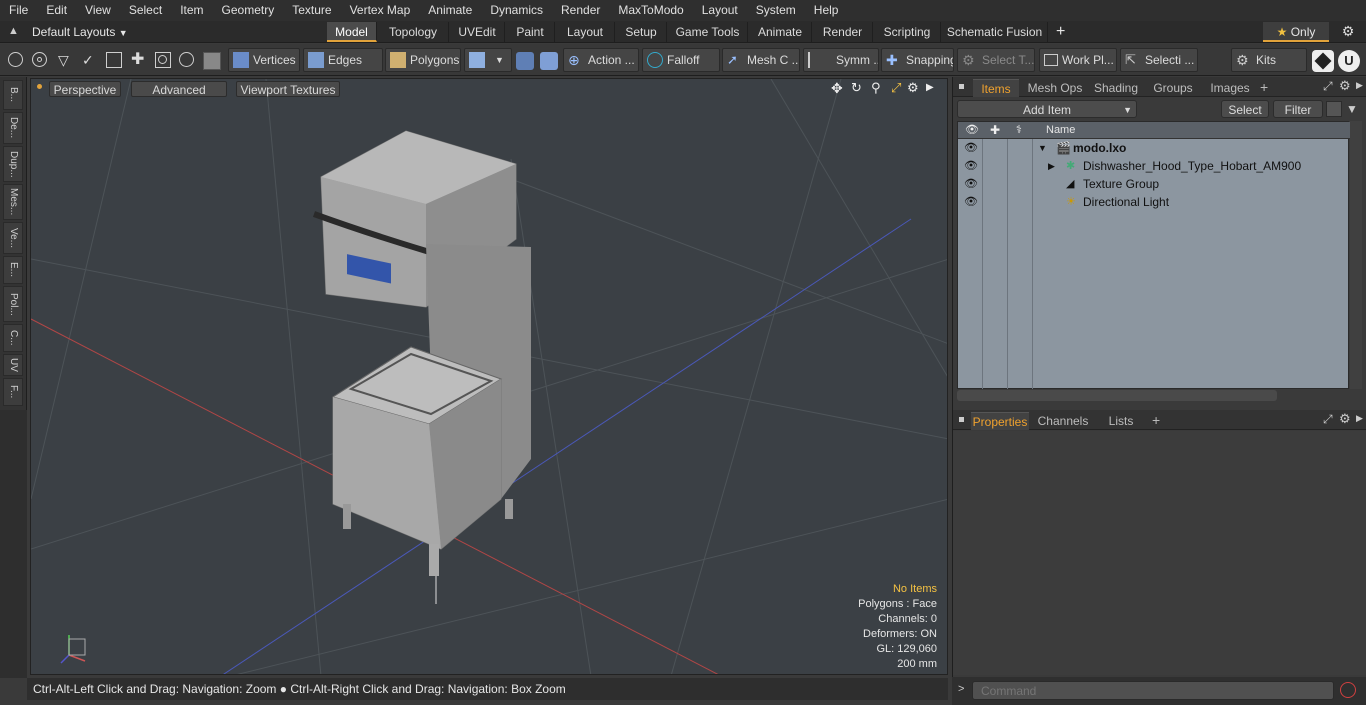  Describe the element at coordinates (932, 88) in the screenshot. I see `viewport-more-icon: ▶` at that location.